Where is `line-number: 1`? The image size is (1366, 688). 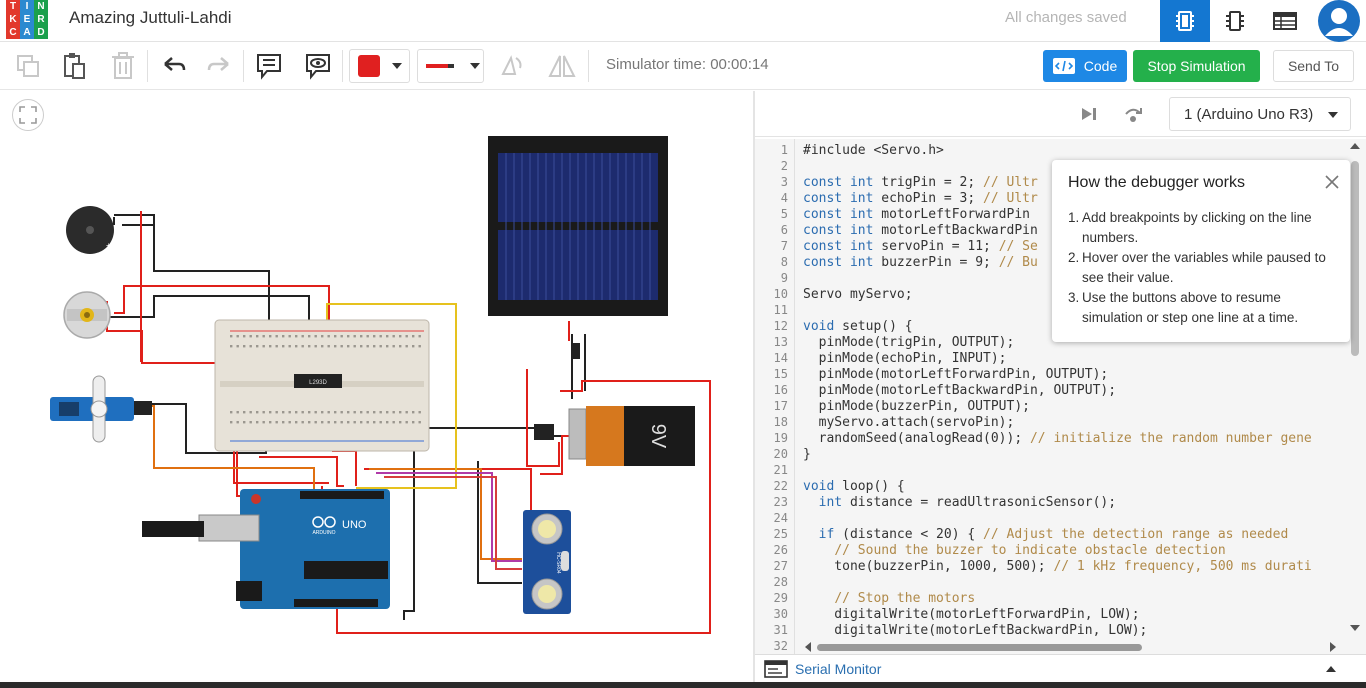 line-number: 1 is located at coordinates (784, 150).